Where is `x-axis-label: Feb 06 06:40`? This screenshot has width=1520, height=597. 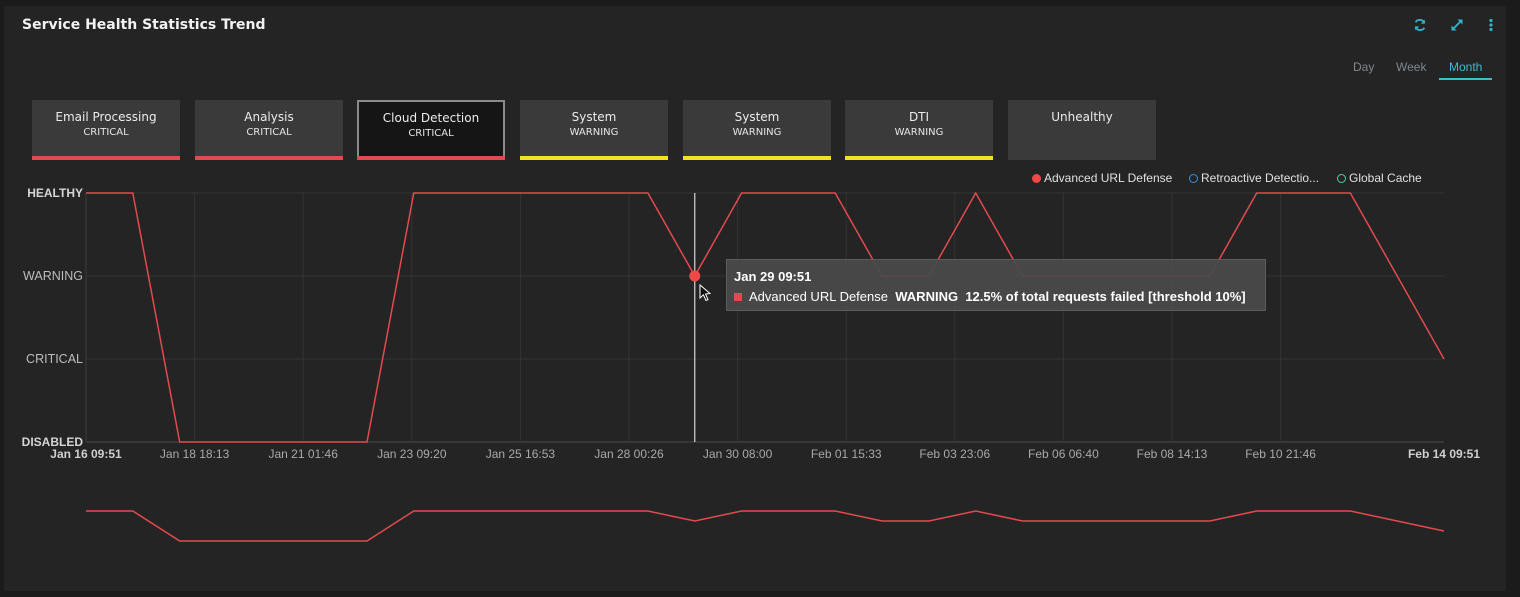
x-axis-label: Feb 06 06:40 is located at coordinates (1063, 454).